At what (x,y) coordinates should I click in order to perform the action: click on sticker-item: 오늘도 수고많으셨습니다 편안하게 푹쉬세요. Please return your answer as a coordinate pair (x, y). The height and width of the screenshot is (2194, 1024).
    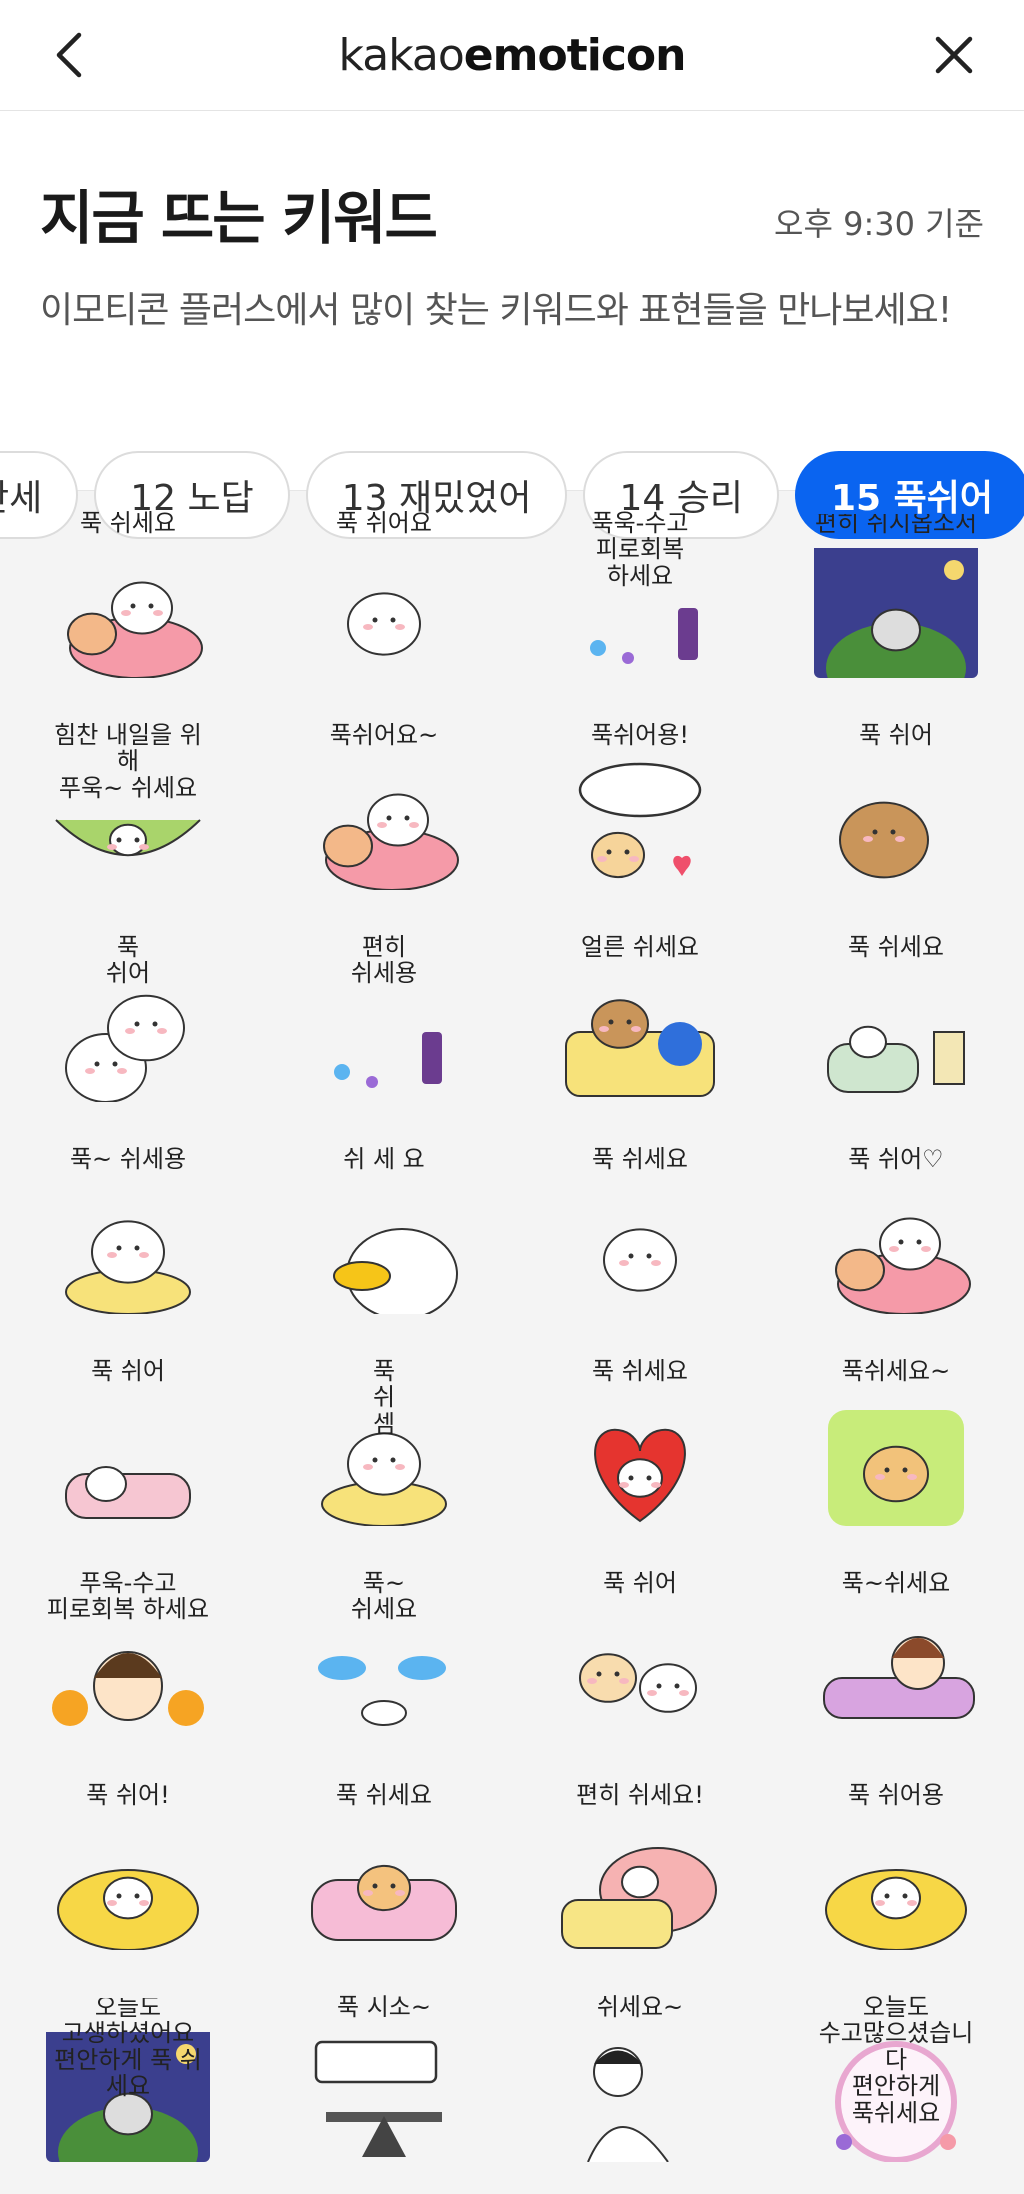
    Looking at the image, I should click on (896, 2080).